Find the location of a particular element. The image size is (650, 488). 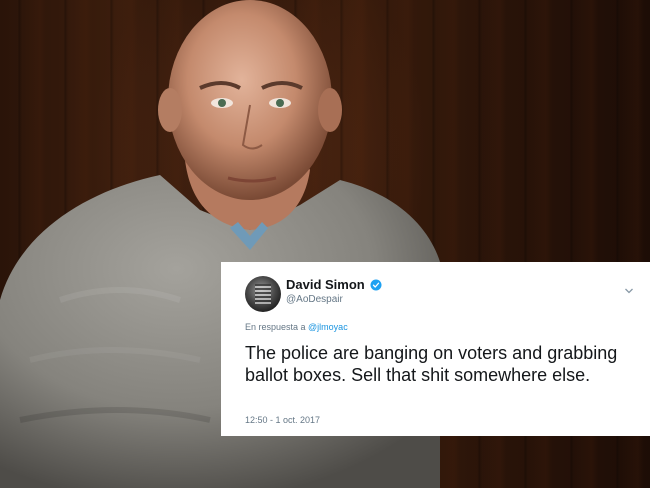

avatar is located at coordinates (263, 294).